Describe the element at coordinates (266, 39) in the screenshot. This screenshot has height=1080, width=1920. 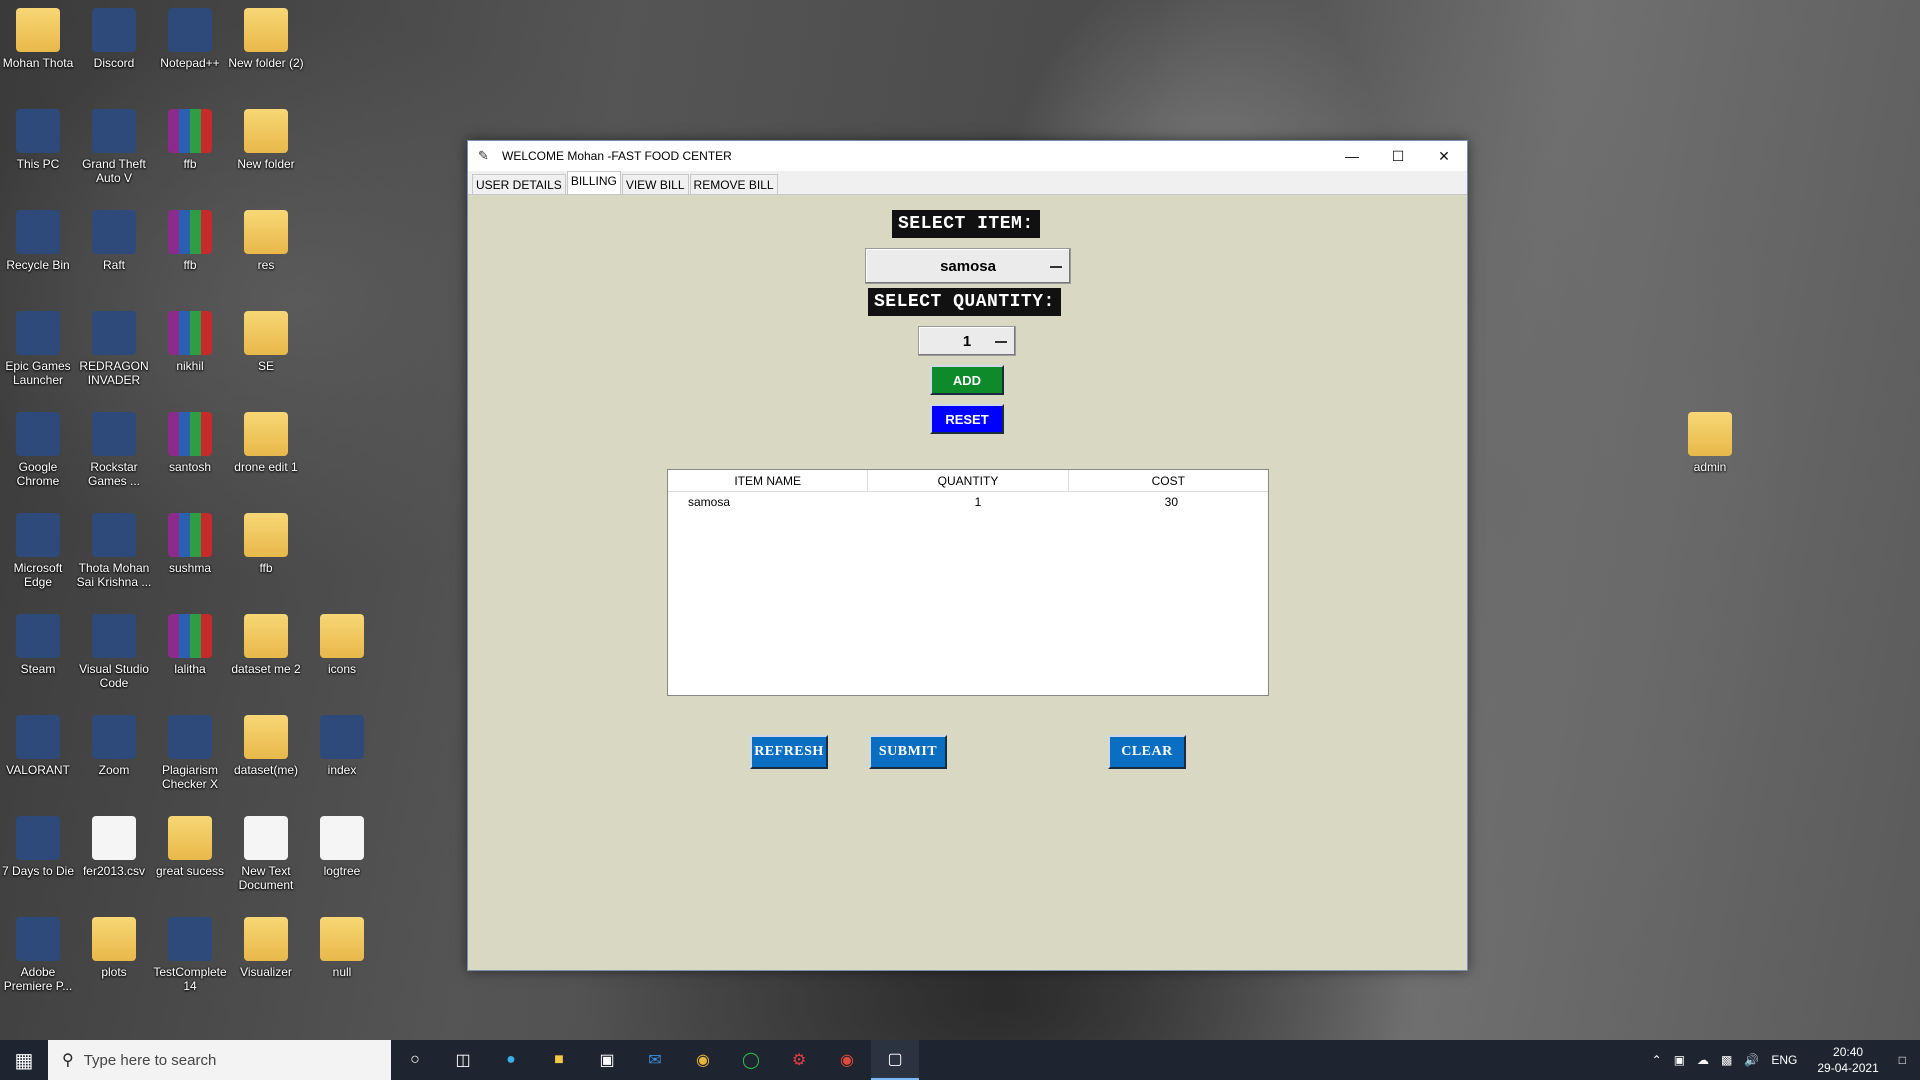
I see `desktop-icon: New folder (2)` at that location.